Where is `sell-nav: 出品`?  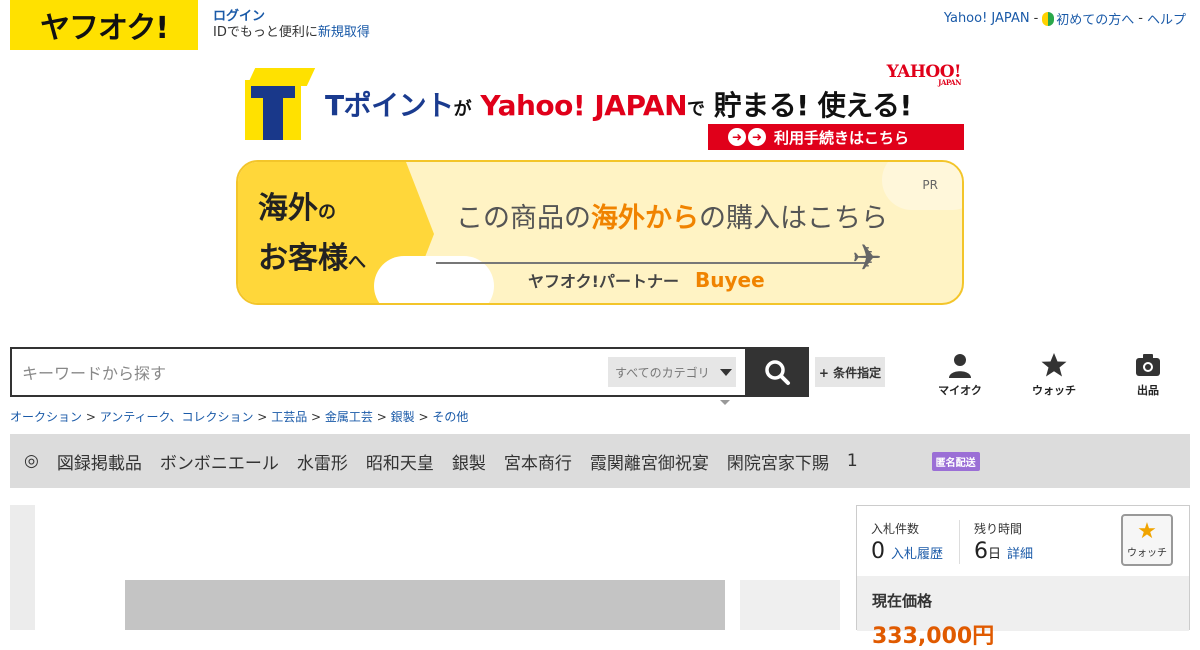
sell-nav: 出品 is located at coordinates (1148, 375).